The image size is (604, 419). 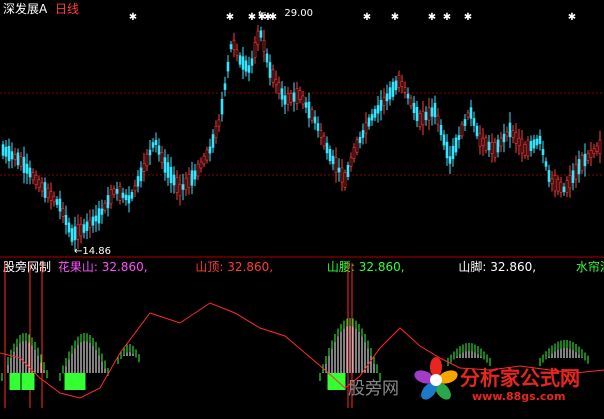 I want to click on high-price-label: ← 29.00, so click(x=286, y=13).